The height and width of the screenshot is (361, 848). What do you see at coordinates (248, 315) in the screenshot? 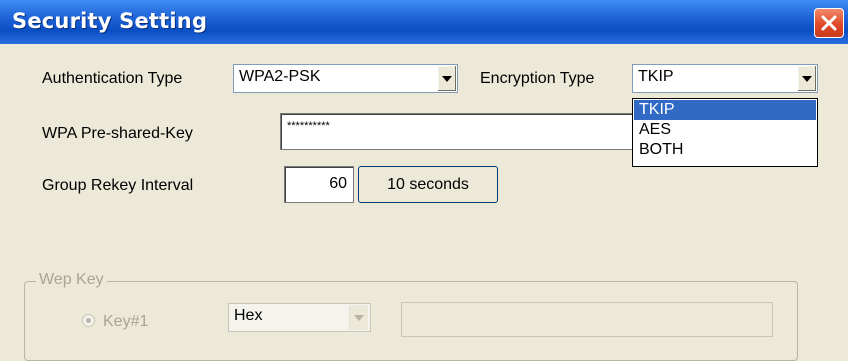
I see `key1-format-value: Hex` at bounding box center [248, 315].